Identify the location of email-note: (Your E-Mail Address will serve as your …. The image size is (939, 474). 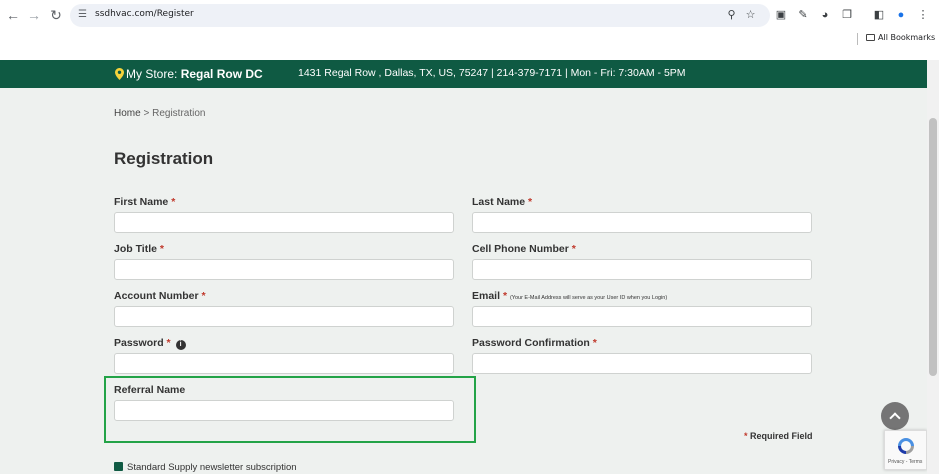
(588, 298).